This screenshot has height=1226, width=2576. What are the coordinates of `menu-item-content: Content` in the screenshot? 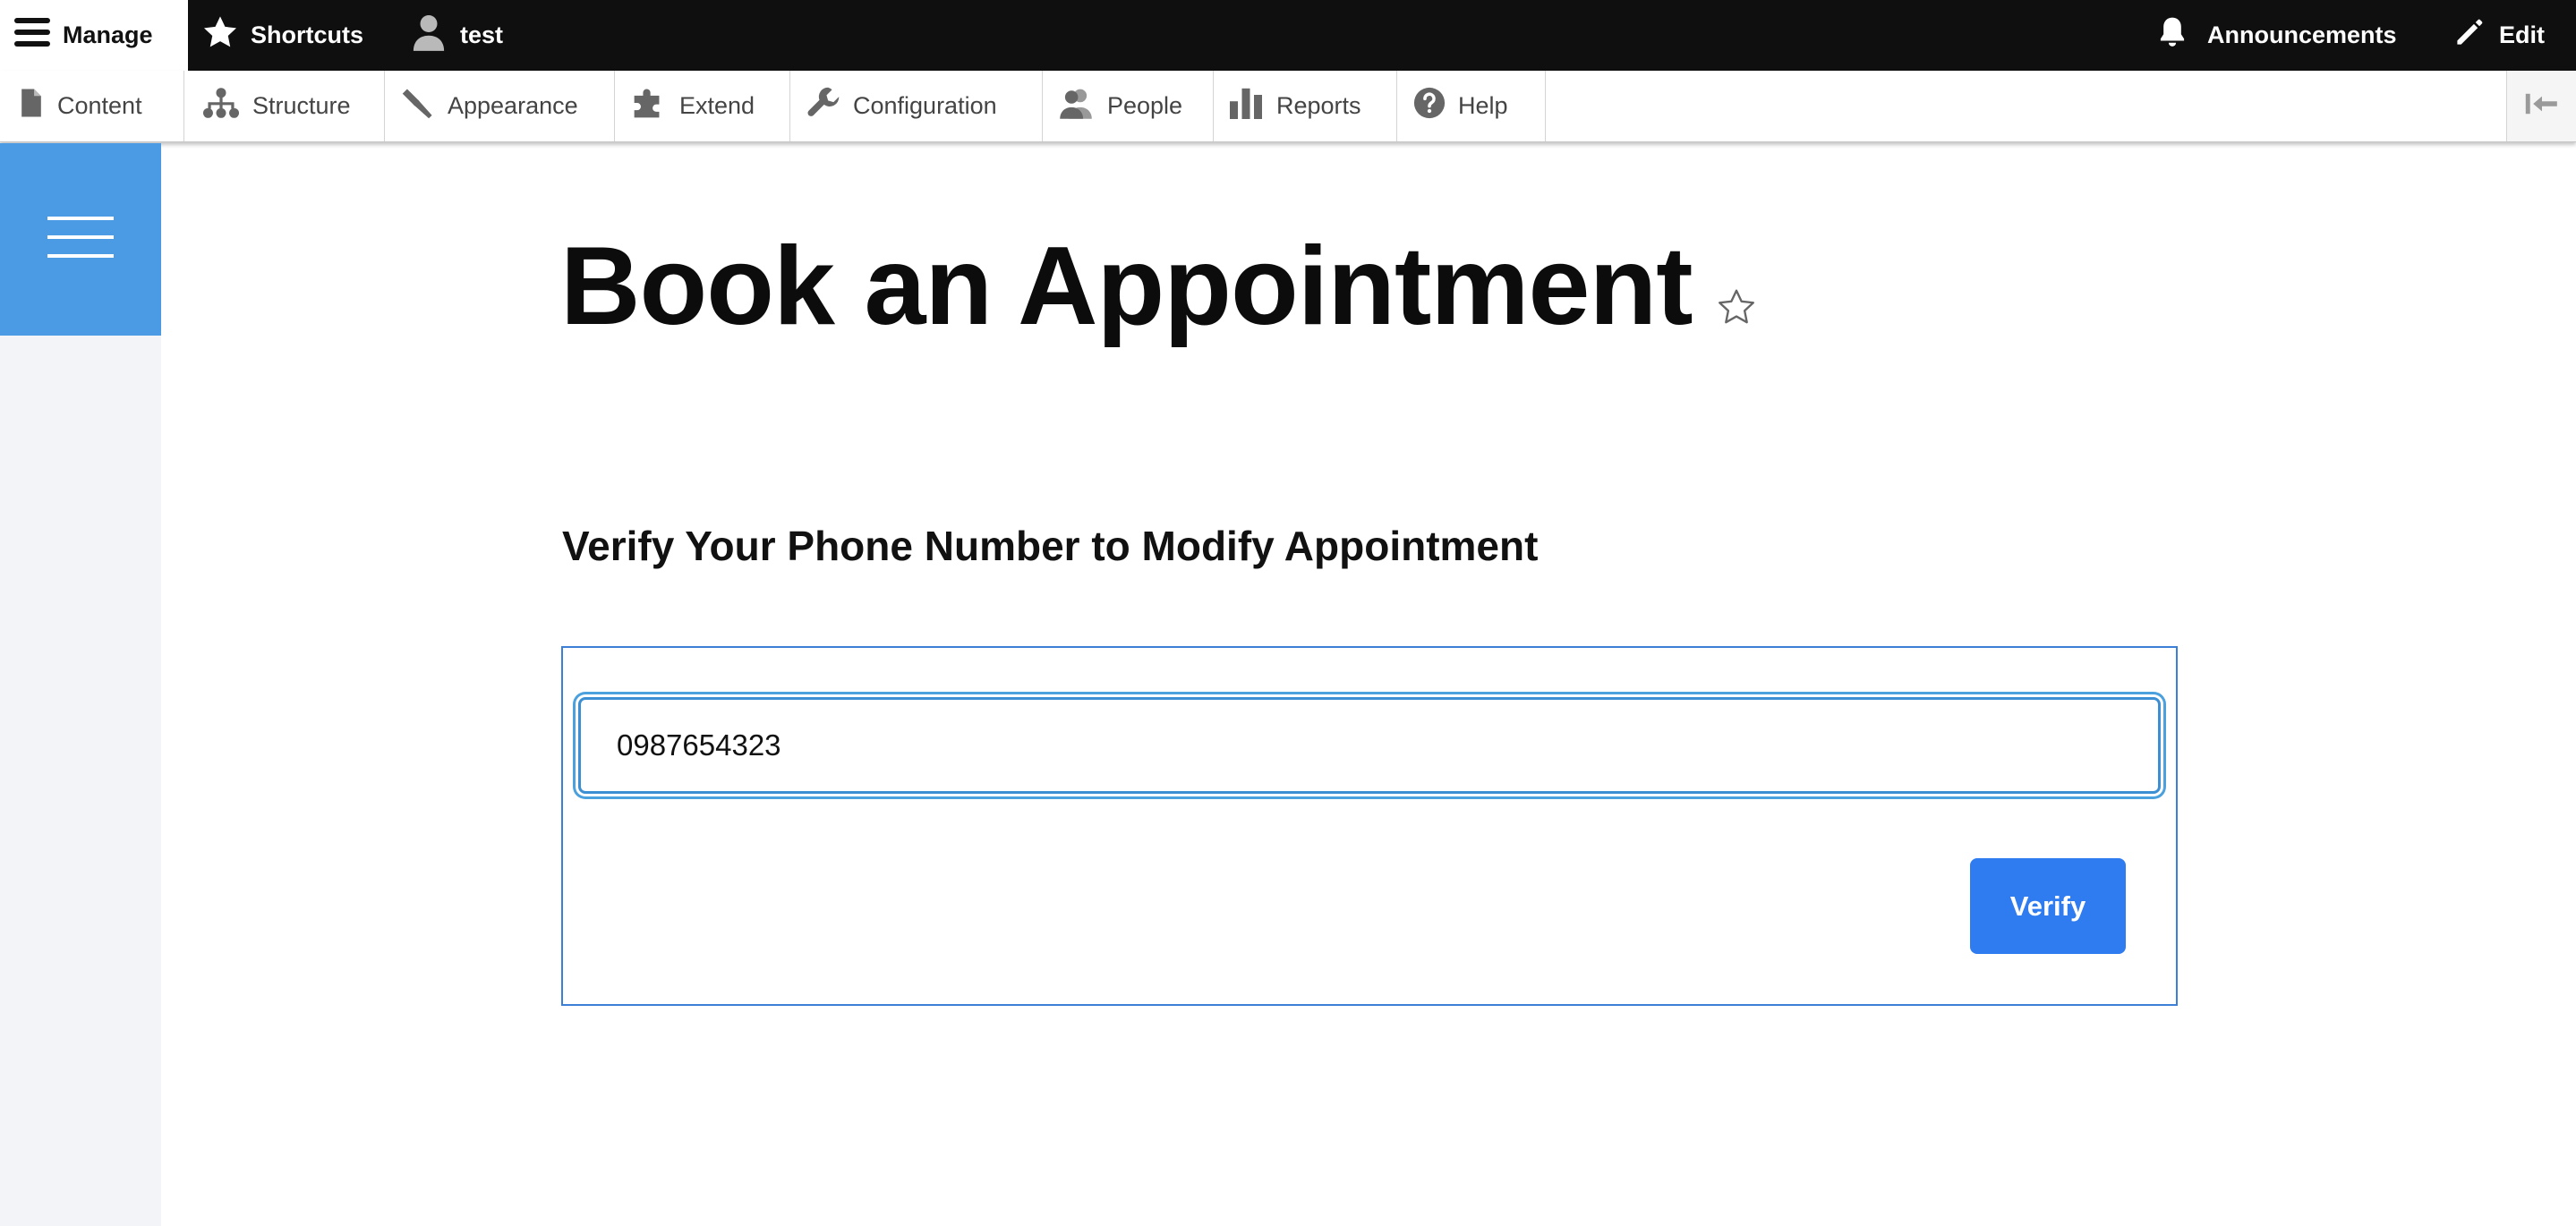 It's located at (92, 106).